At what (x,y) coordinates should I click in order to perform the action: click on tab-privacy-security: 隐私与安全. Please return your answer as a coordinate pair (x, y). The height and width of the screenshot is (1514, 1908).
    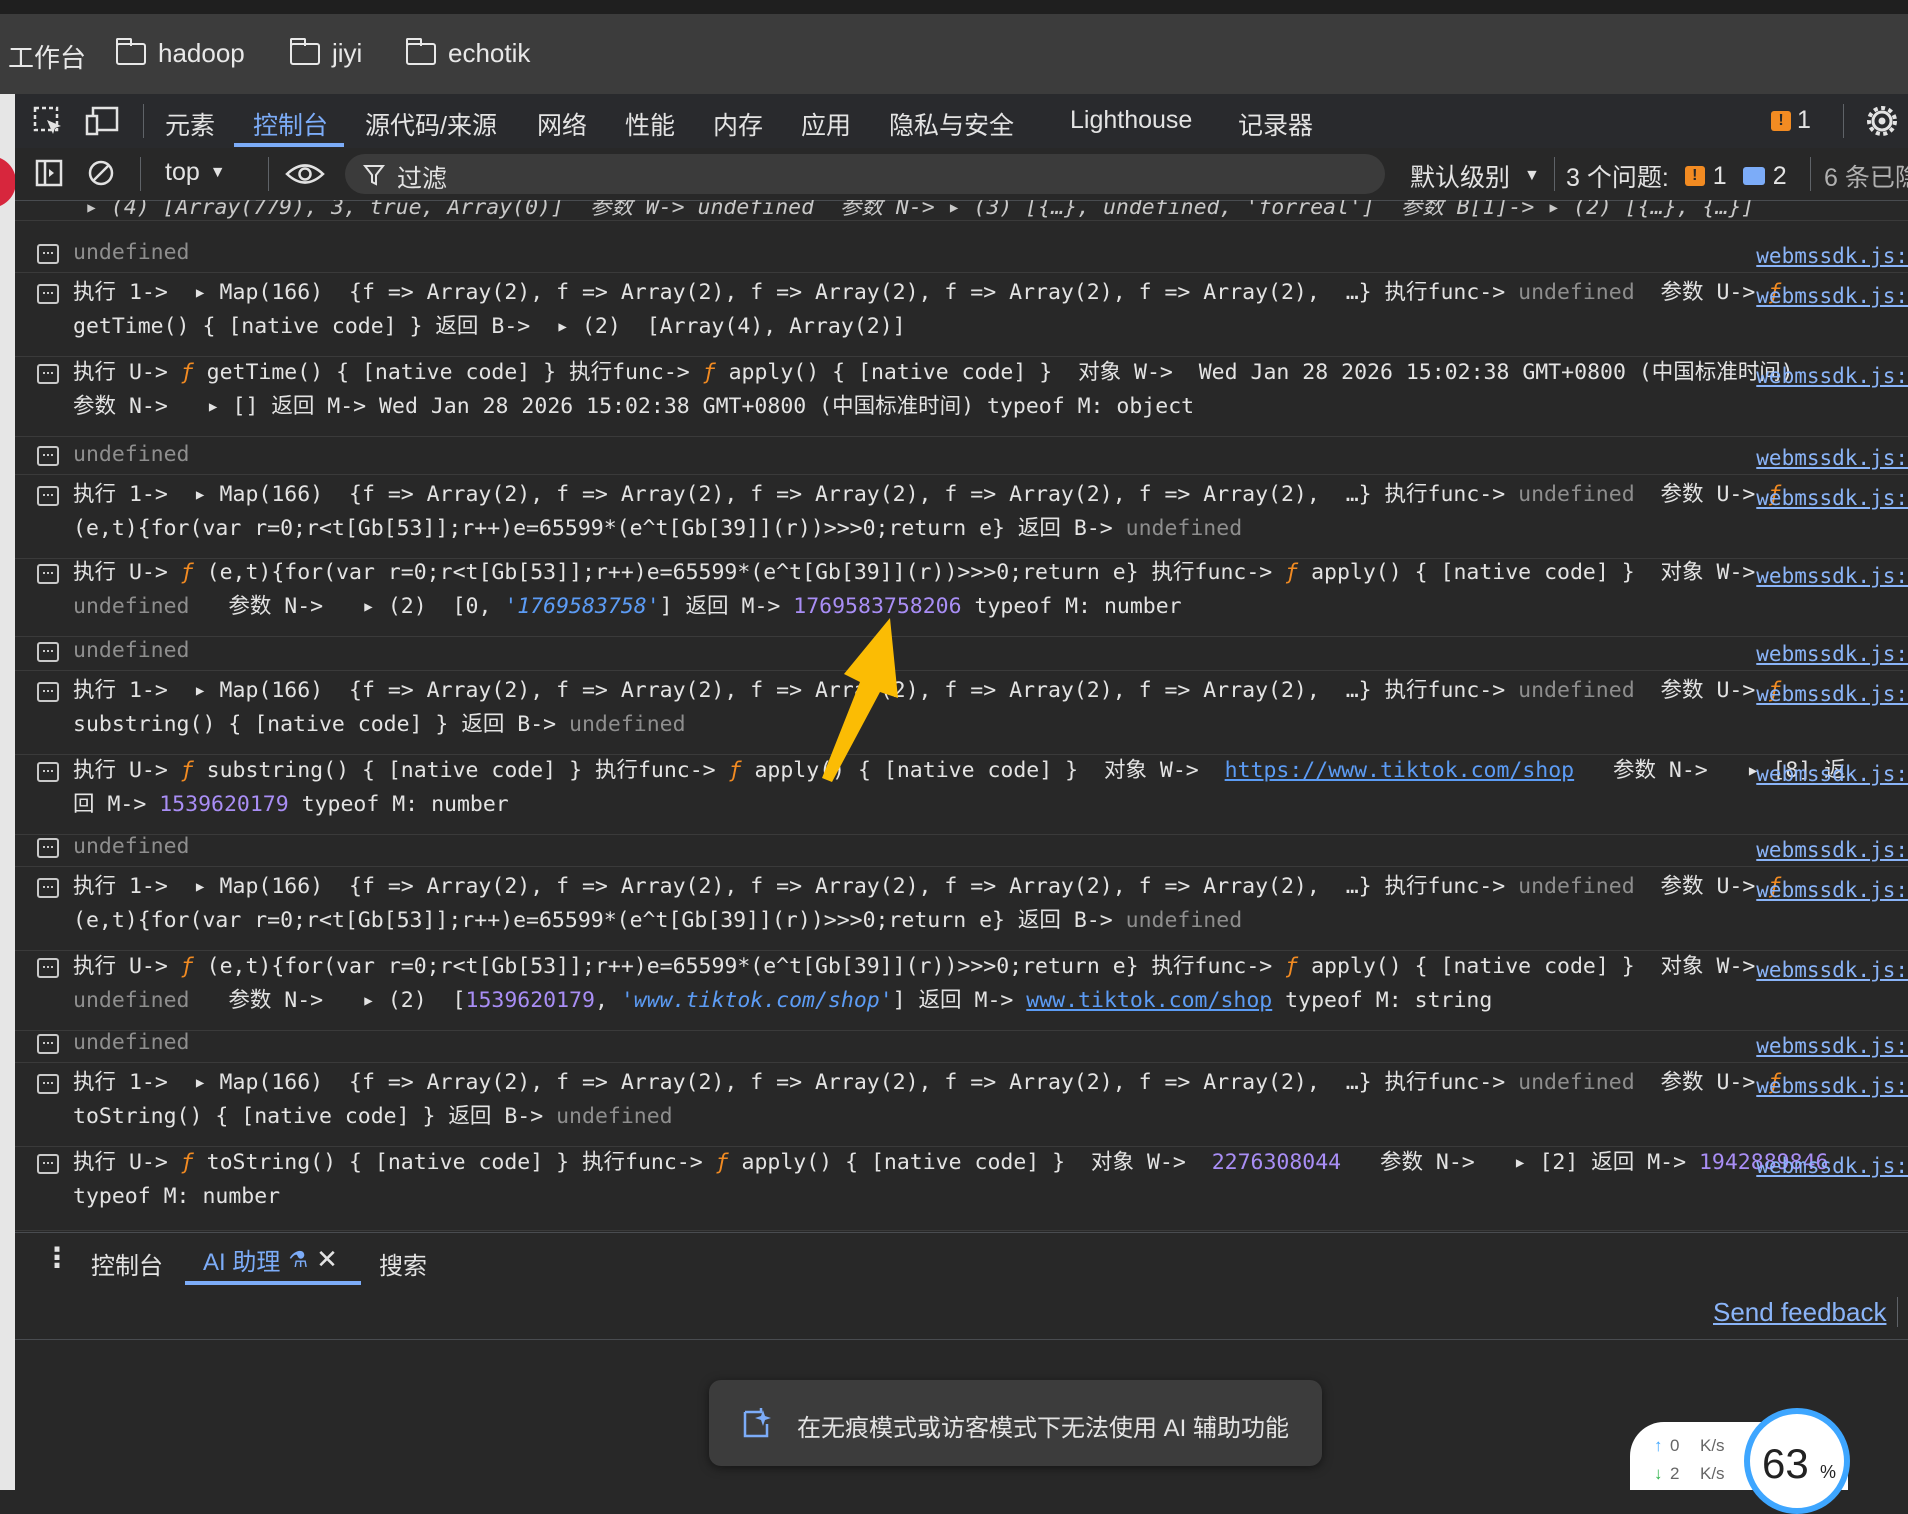
    Looking at the image, I should click on (951, 124).